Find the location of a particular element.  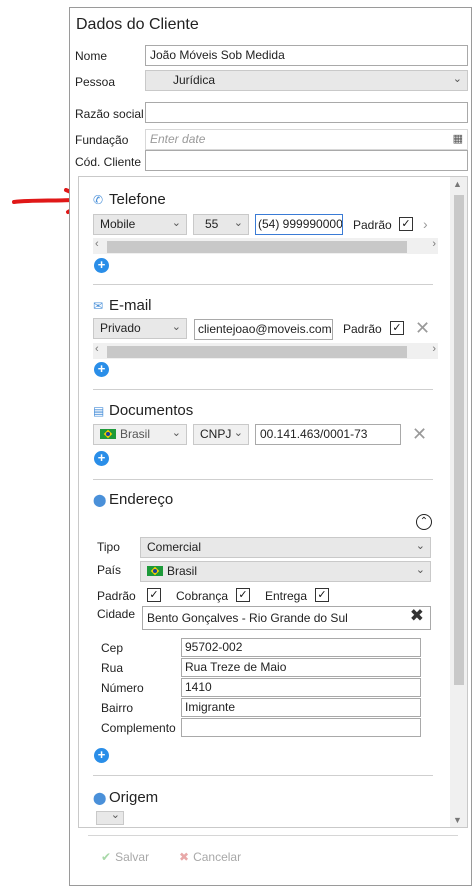

brazil-flag-icon is located at coordinates (155, 571).